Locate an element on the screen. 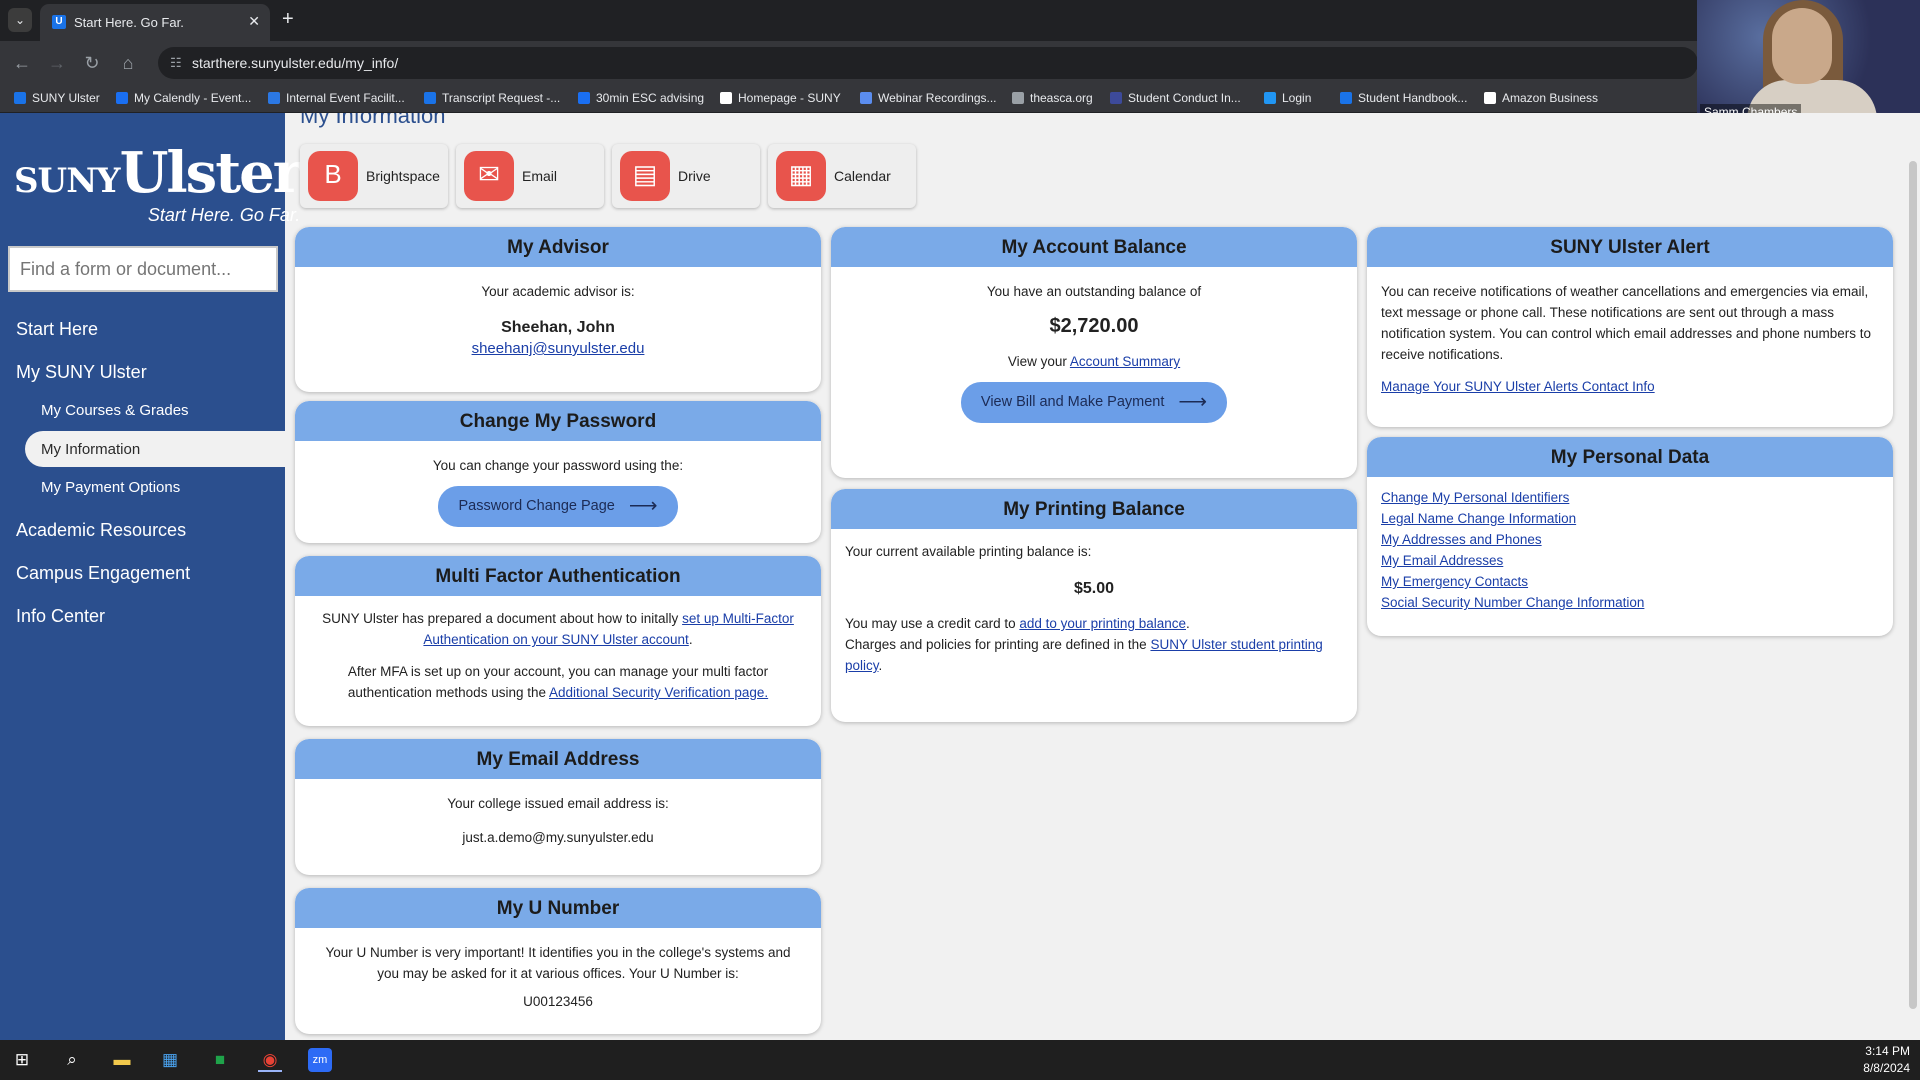 The height and width of the screenshot is (1080, 1920). advisor-title: My Advisor is located at coordinates (558, 247).